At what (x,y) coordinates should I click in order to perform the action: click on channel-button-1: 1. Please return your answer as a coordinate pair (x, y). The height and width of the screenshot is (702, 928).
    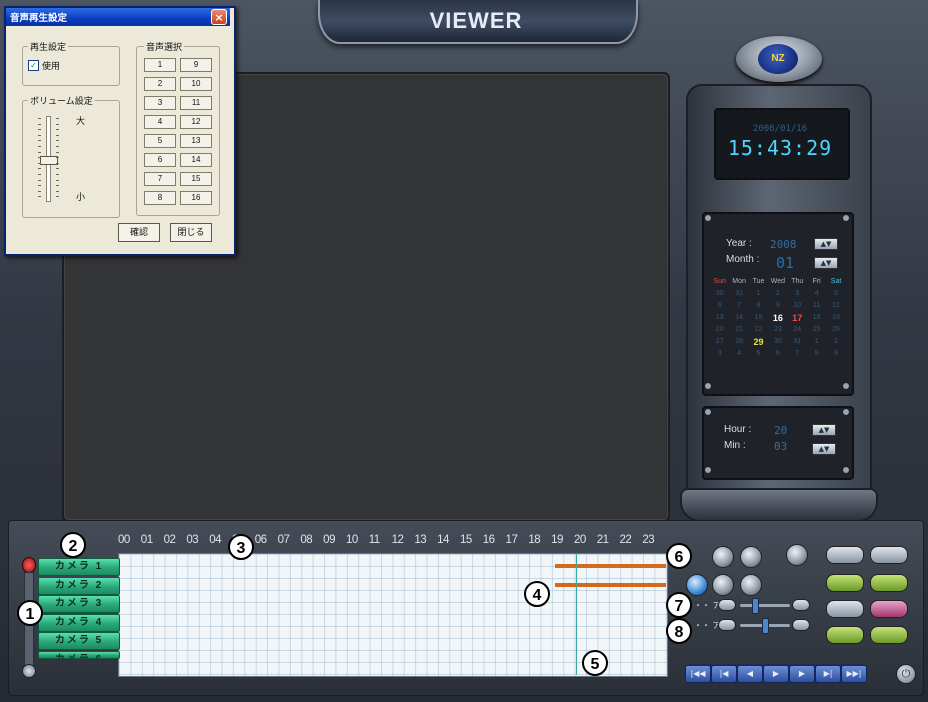
    Looking at the image, I should click on (160, 65).